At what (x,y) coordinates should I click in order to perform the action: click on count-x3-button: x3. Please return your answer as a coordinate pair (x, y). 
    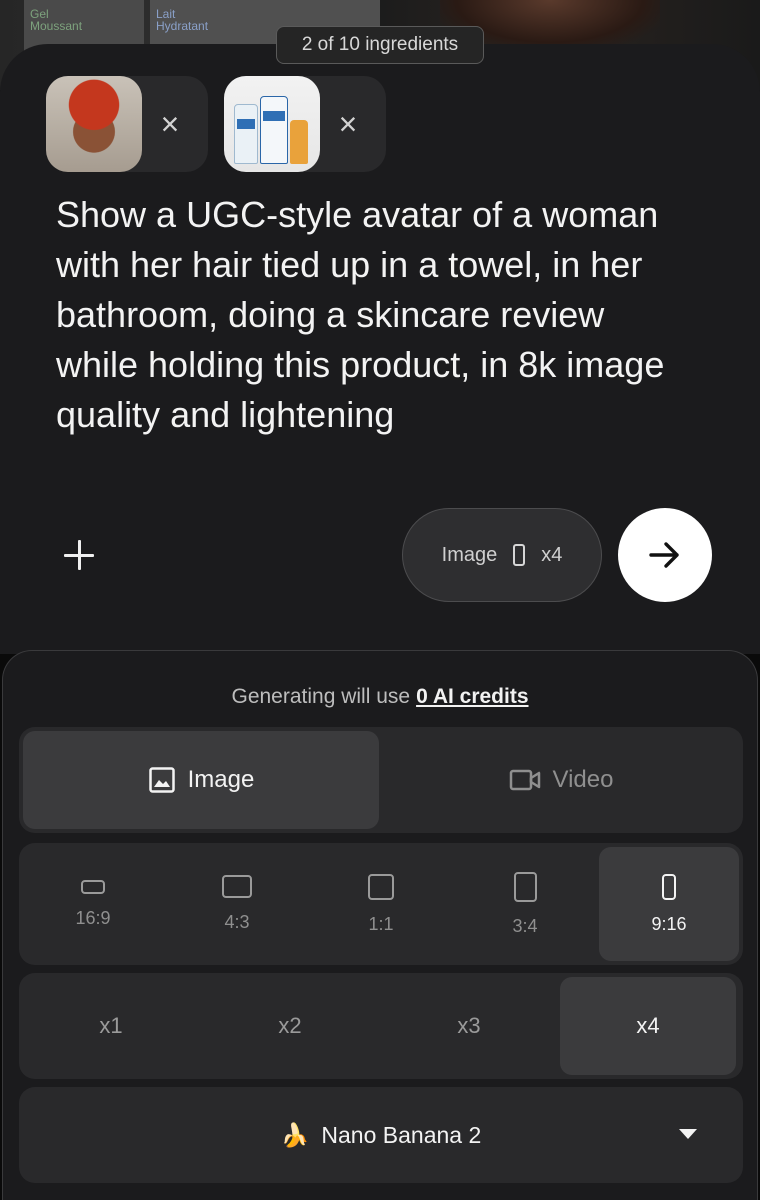
    Looking at the image, I should click on (469, 1026).